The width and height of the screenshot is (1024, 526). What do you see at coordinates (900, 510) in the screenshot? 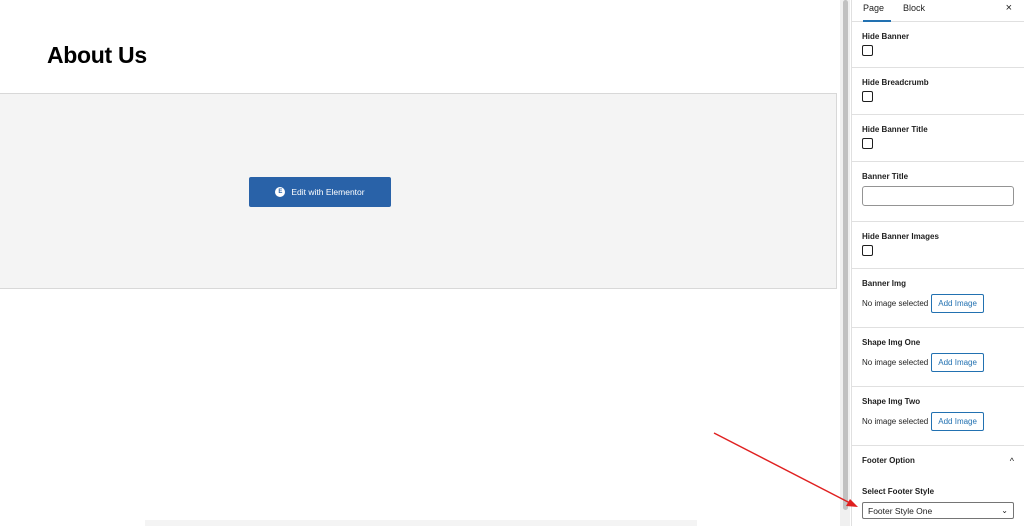
I see `footer-style-selected-value: Footer Style One` at bounding box center [900, 510].